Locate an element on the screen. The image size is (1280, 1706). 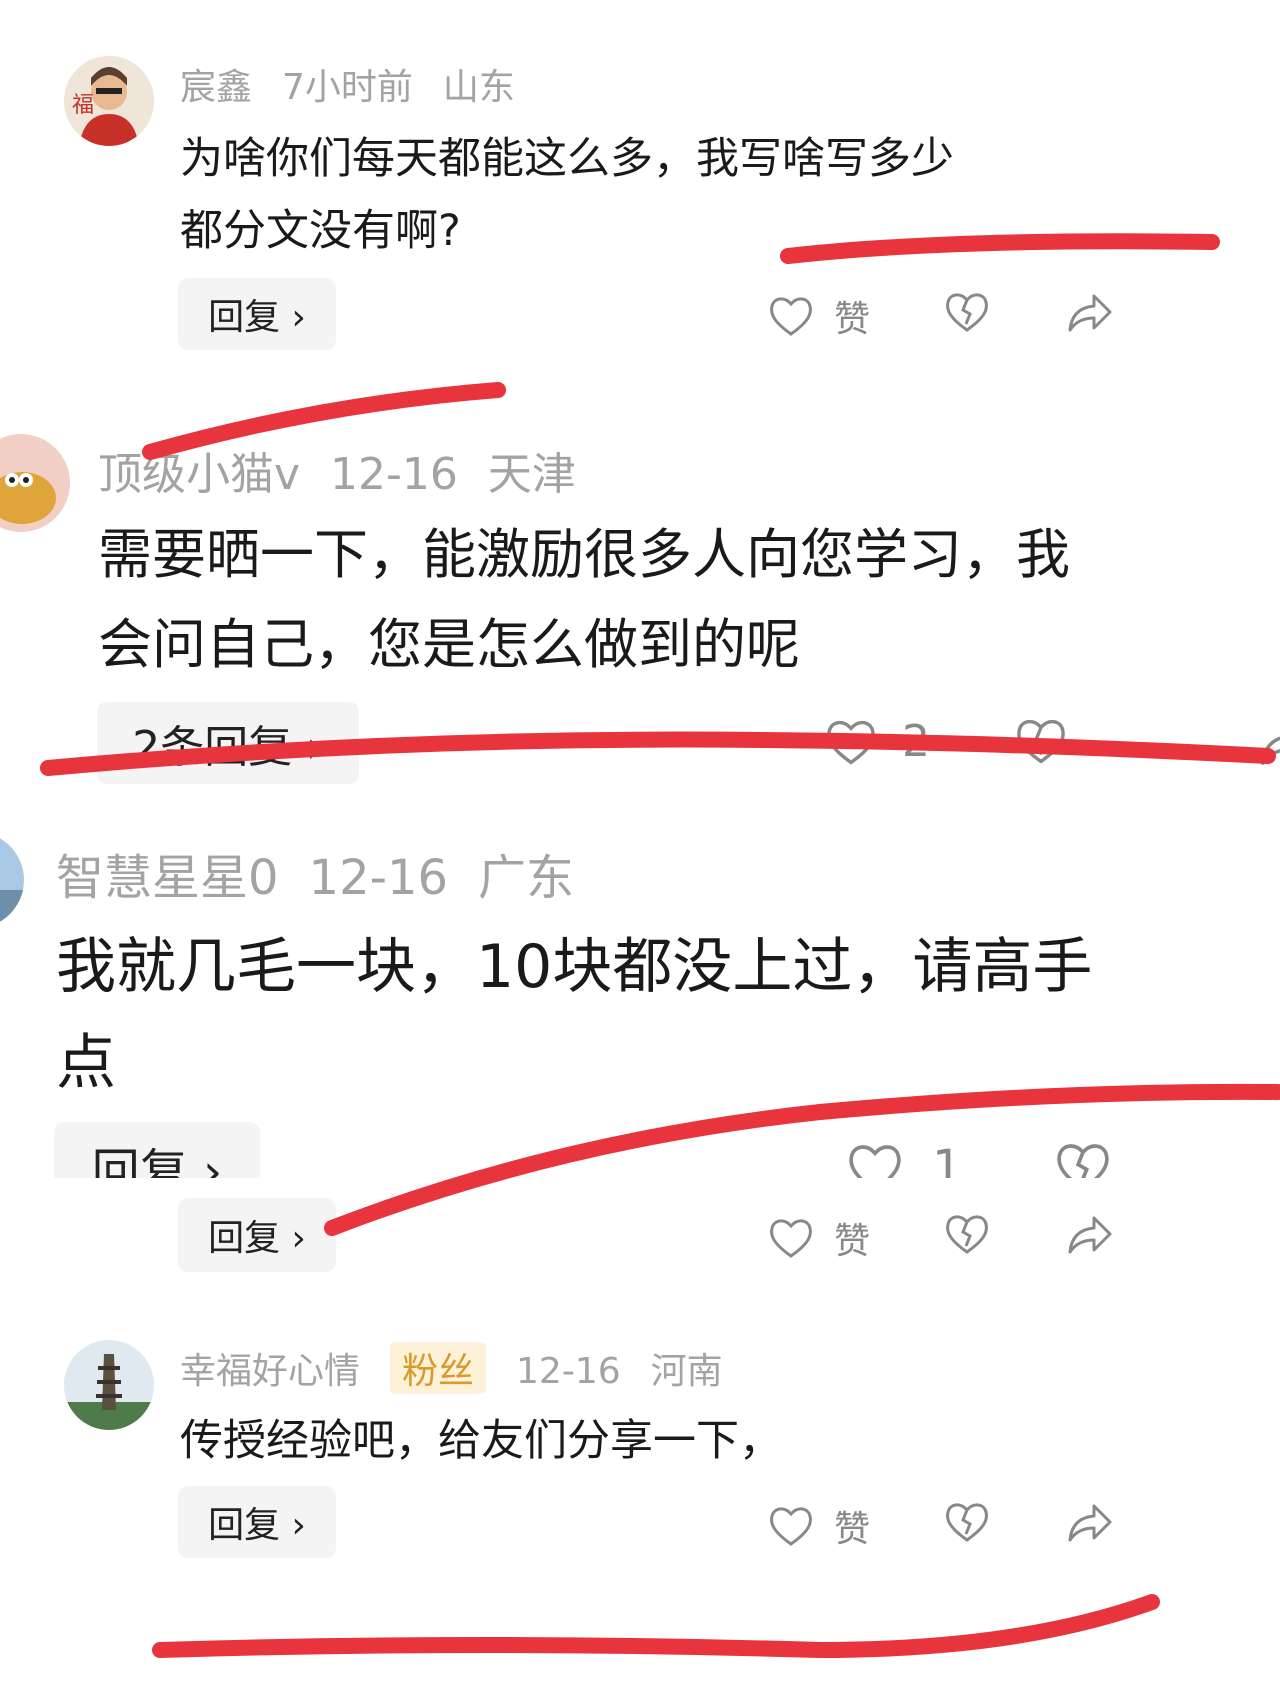
avatar: 福 is located at coordinates (109, 101).